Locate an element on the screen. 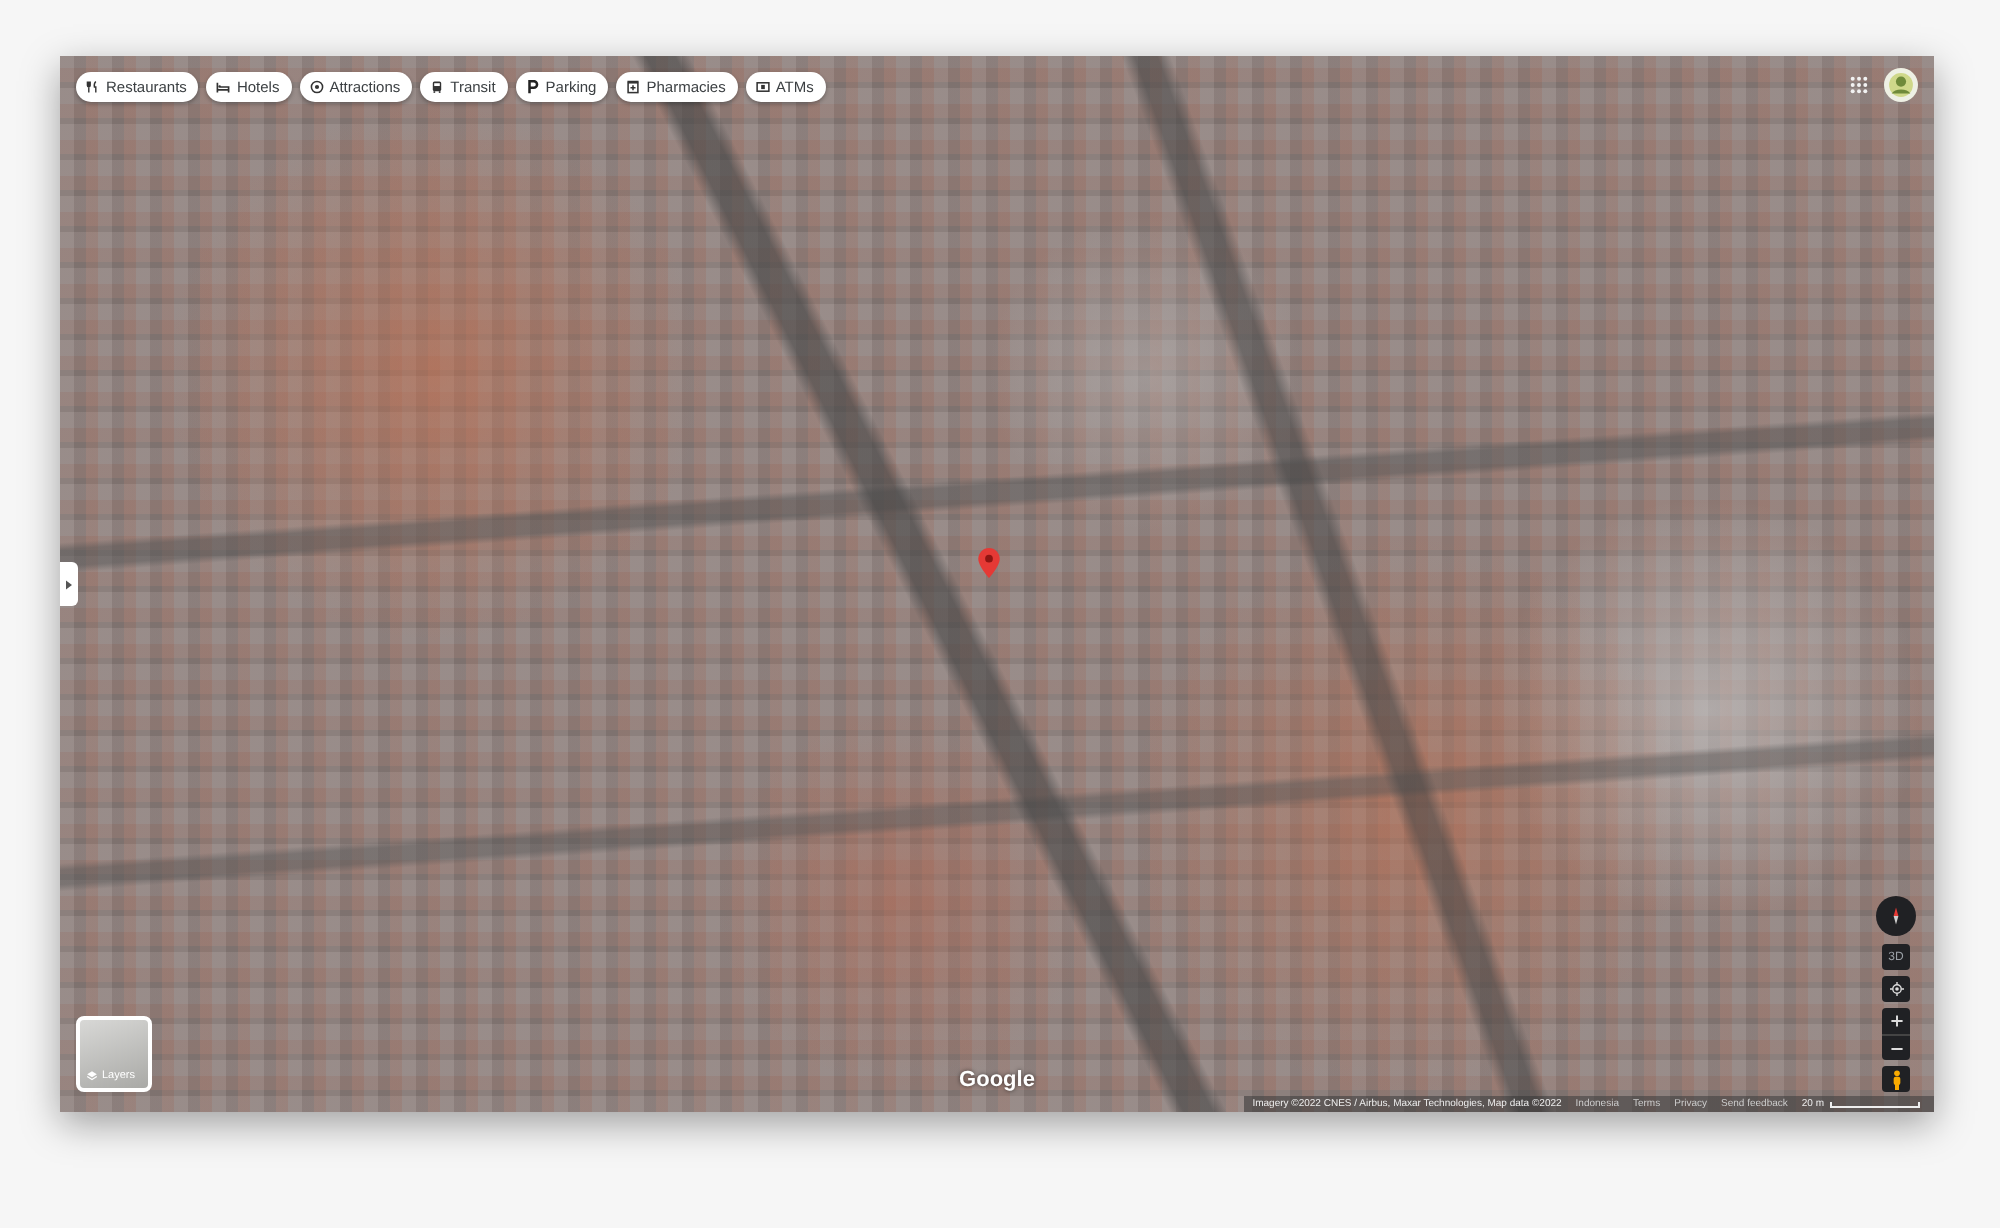 The height and width of the screenshot is (1228, 2000). zoom-out-button is located at coordinates (1896, 1047).